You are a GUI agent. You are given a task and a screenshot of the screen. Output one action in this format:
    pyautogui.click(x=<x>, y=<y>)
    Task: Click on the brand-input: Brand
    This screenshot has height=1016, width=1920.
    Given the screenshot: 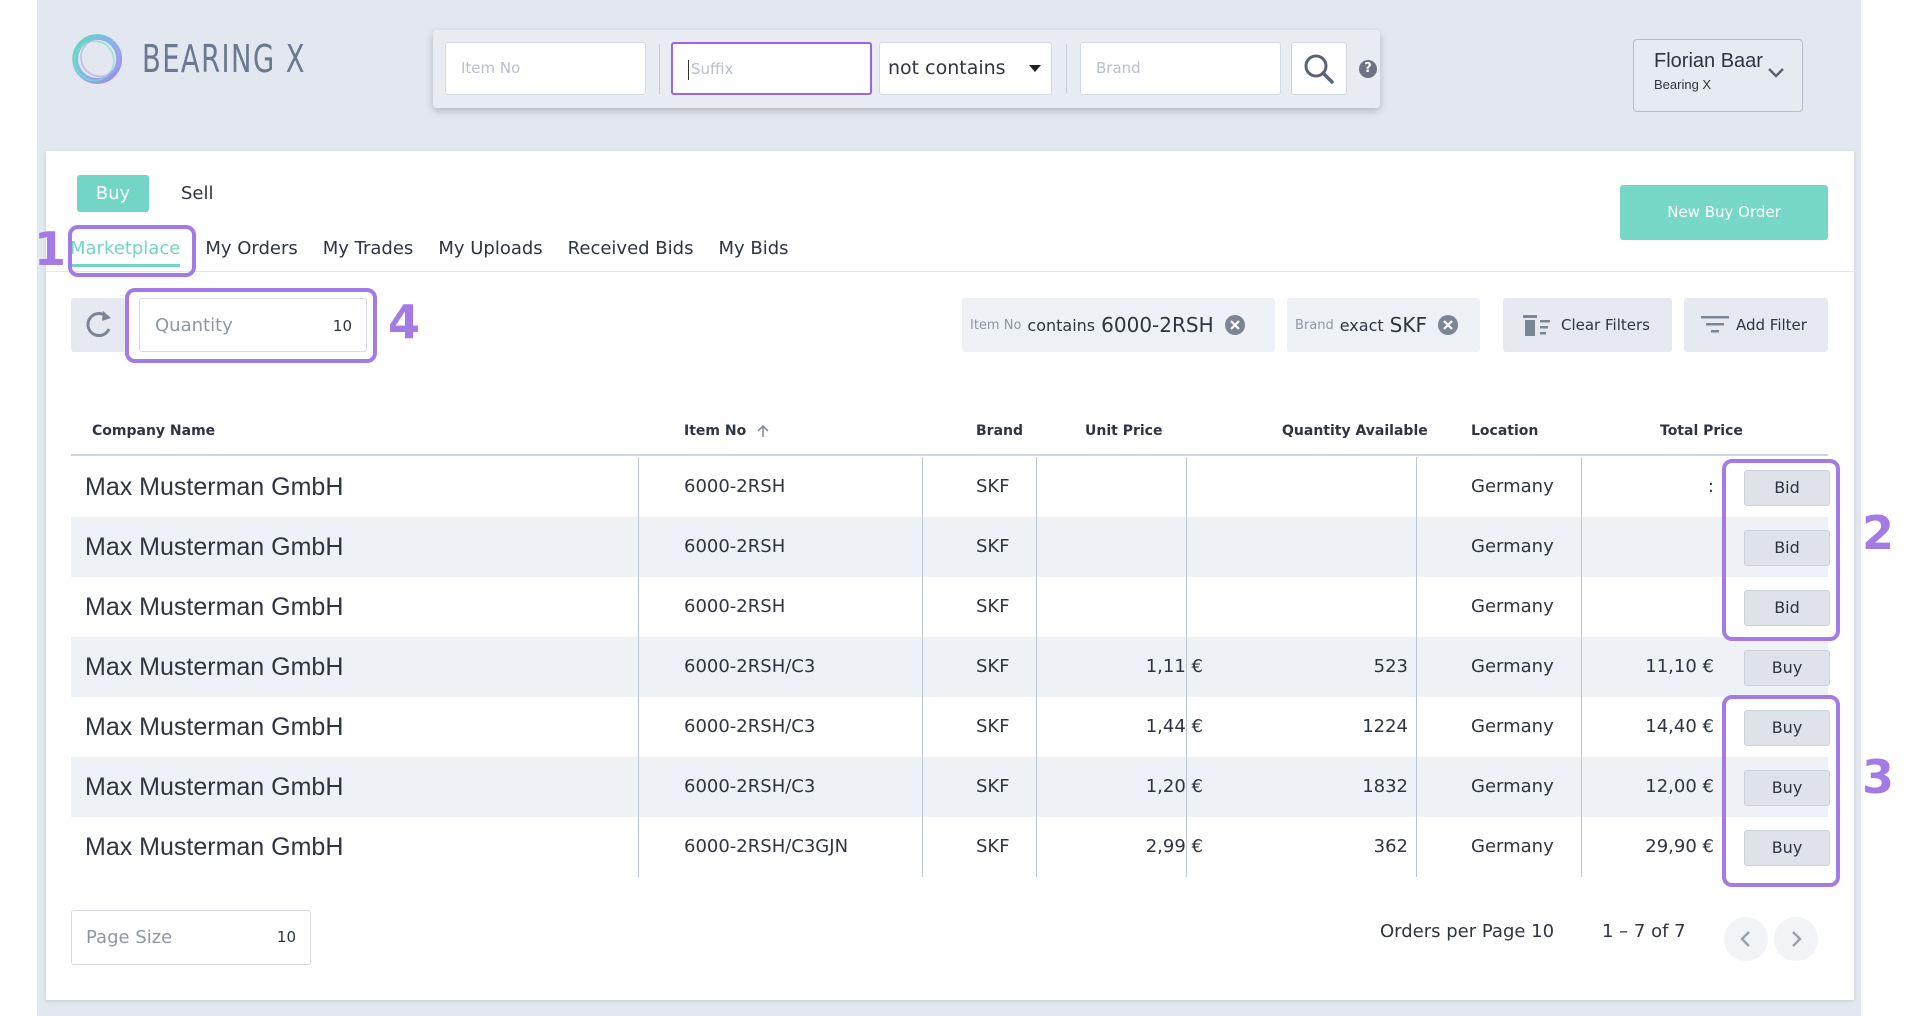 What is the action you would take?
    pyautogui.click(x=1180, y=68)
    